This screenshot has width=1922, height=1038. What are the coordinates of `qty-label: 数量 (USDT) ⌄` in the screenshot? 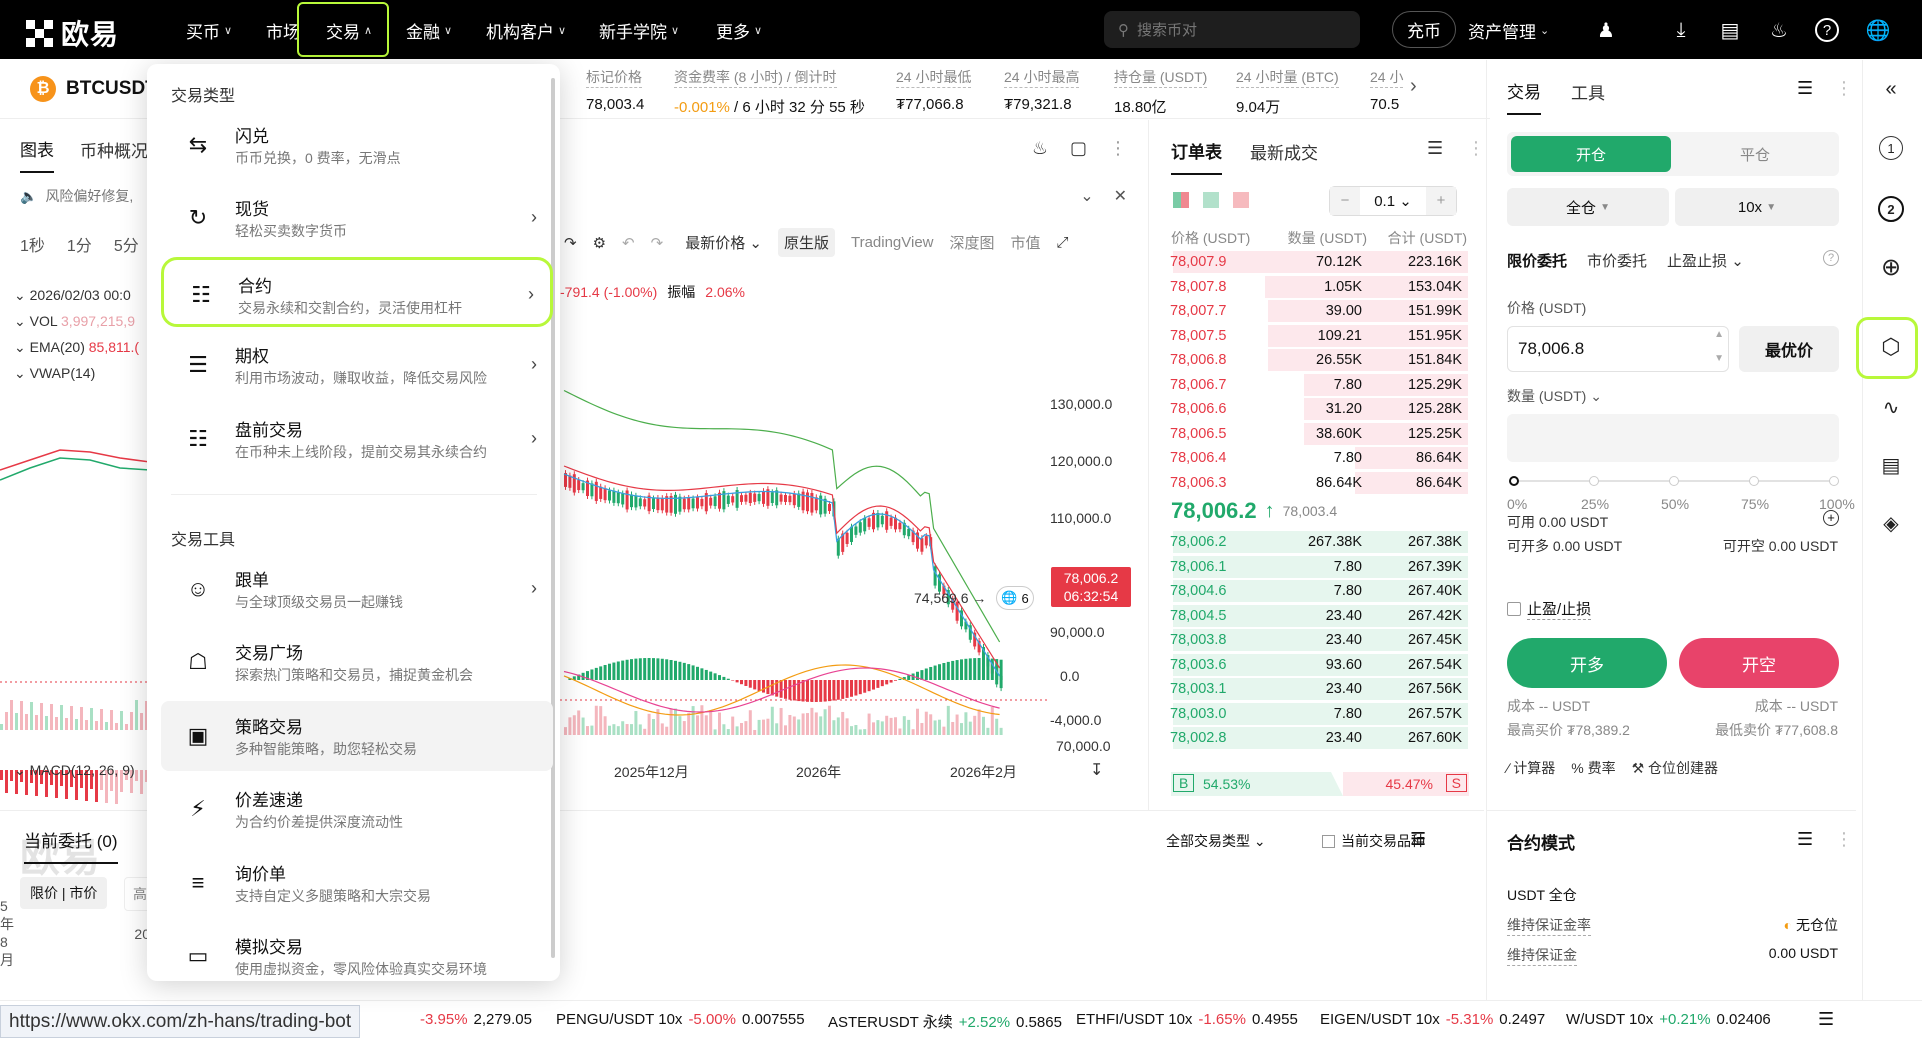 It's located at (1554, 396).